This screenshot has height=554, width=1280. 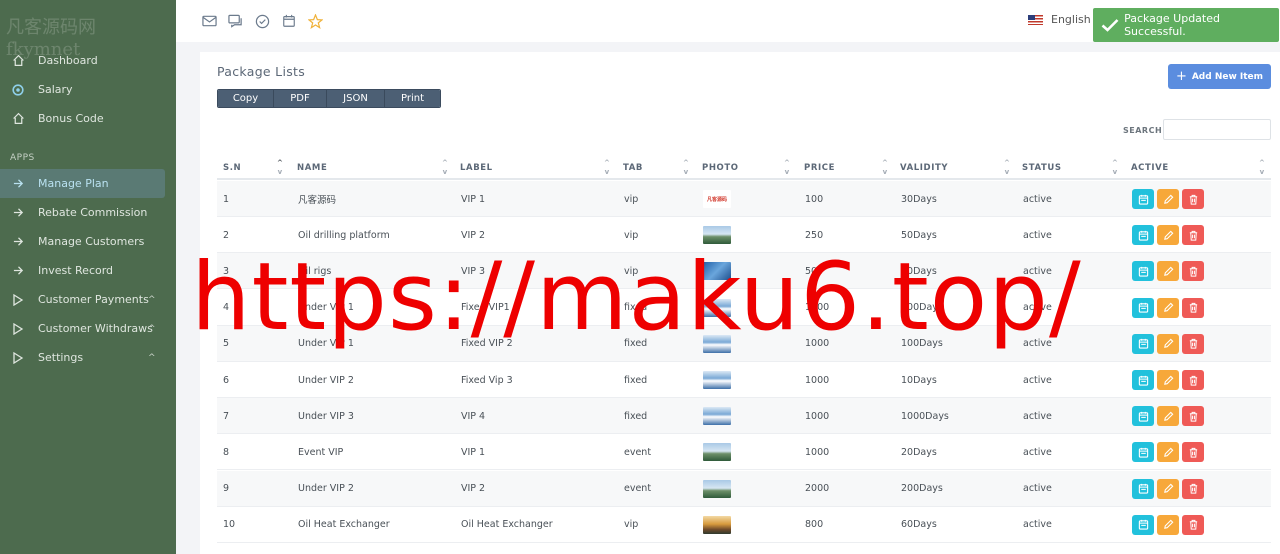 I want to click on sidebar-item-invest-record: Invest Record, so click(x=88, y=270).